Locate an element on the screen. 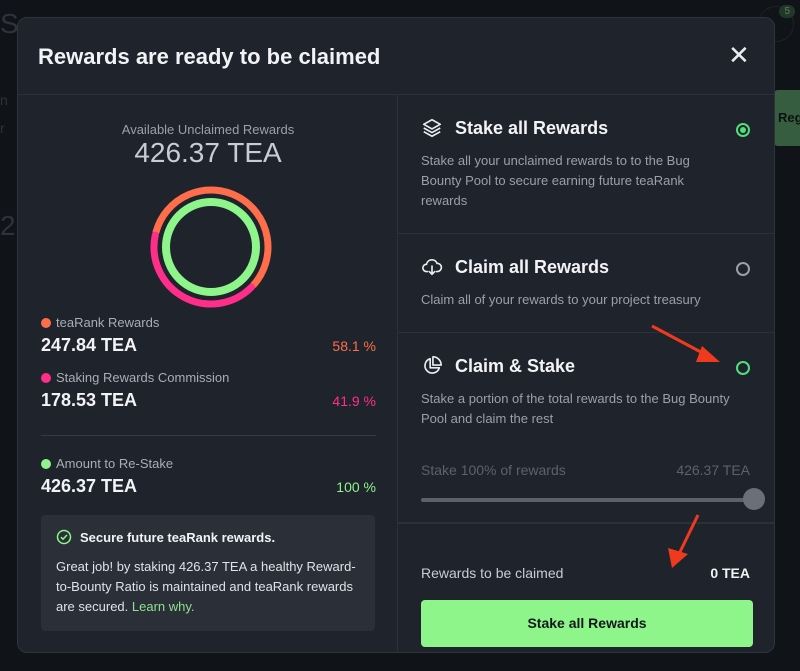  learn-why-link: Learn why. is located at coordinates (163, 606).